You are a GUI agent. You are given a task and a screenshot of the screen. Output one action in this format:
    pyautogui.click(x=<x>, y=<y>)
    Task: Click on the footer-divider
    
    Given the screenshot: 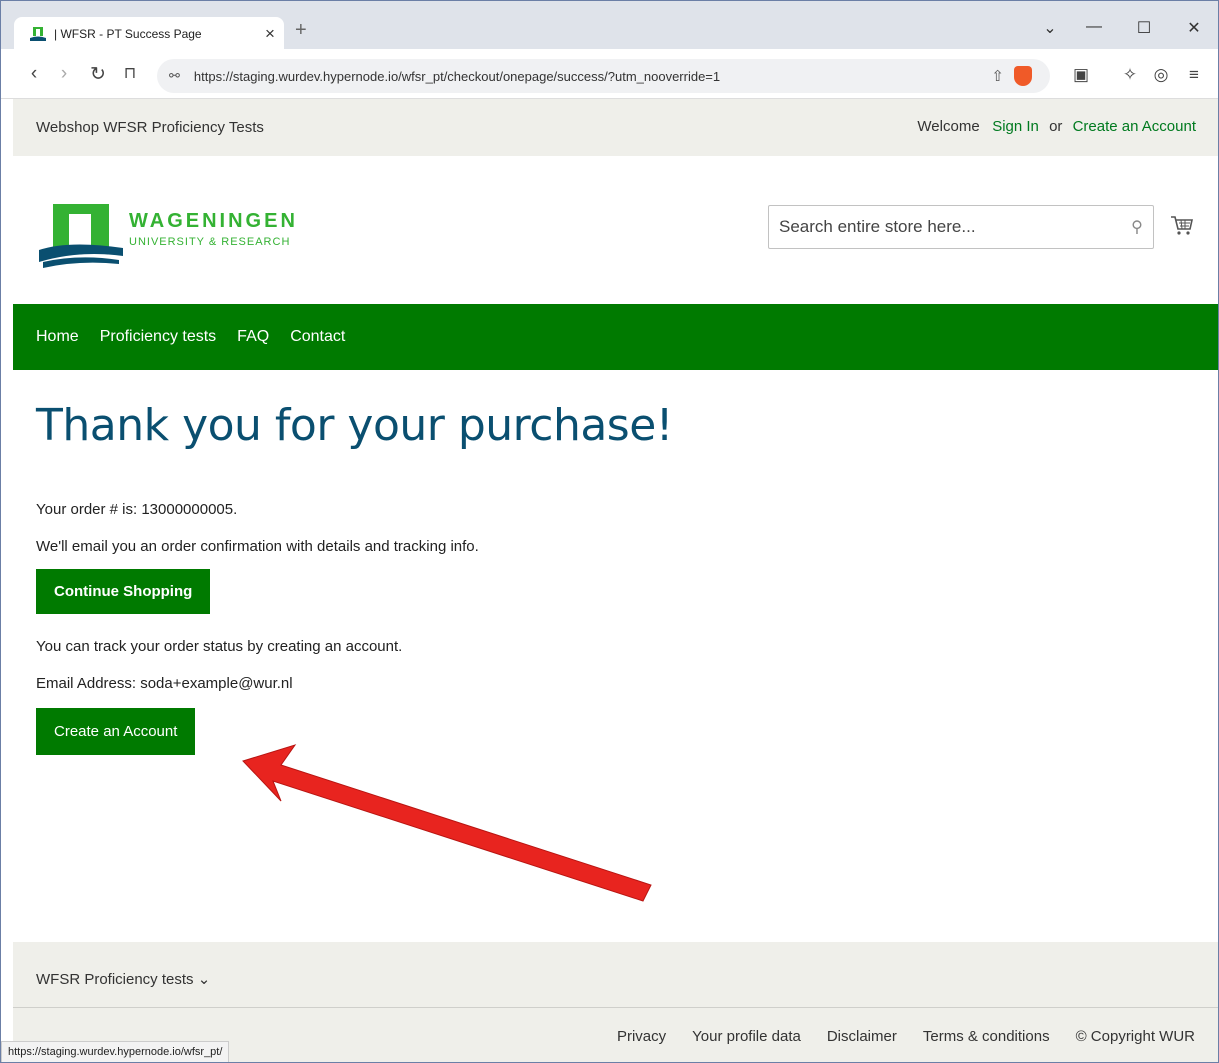 What is the action you would take?
    pyautogui.click(x=615, y=1007)
    